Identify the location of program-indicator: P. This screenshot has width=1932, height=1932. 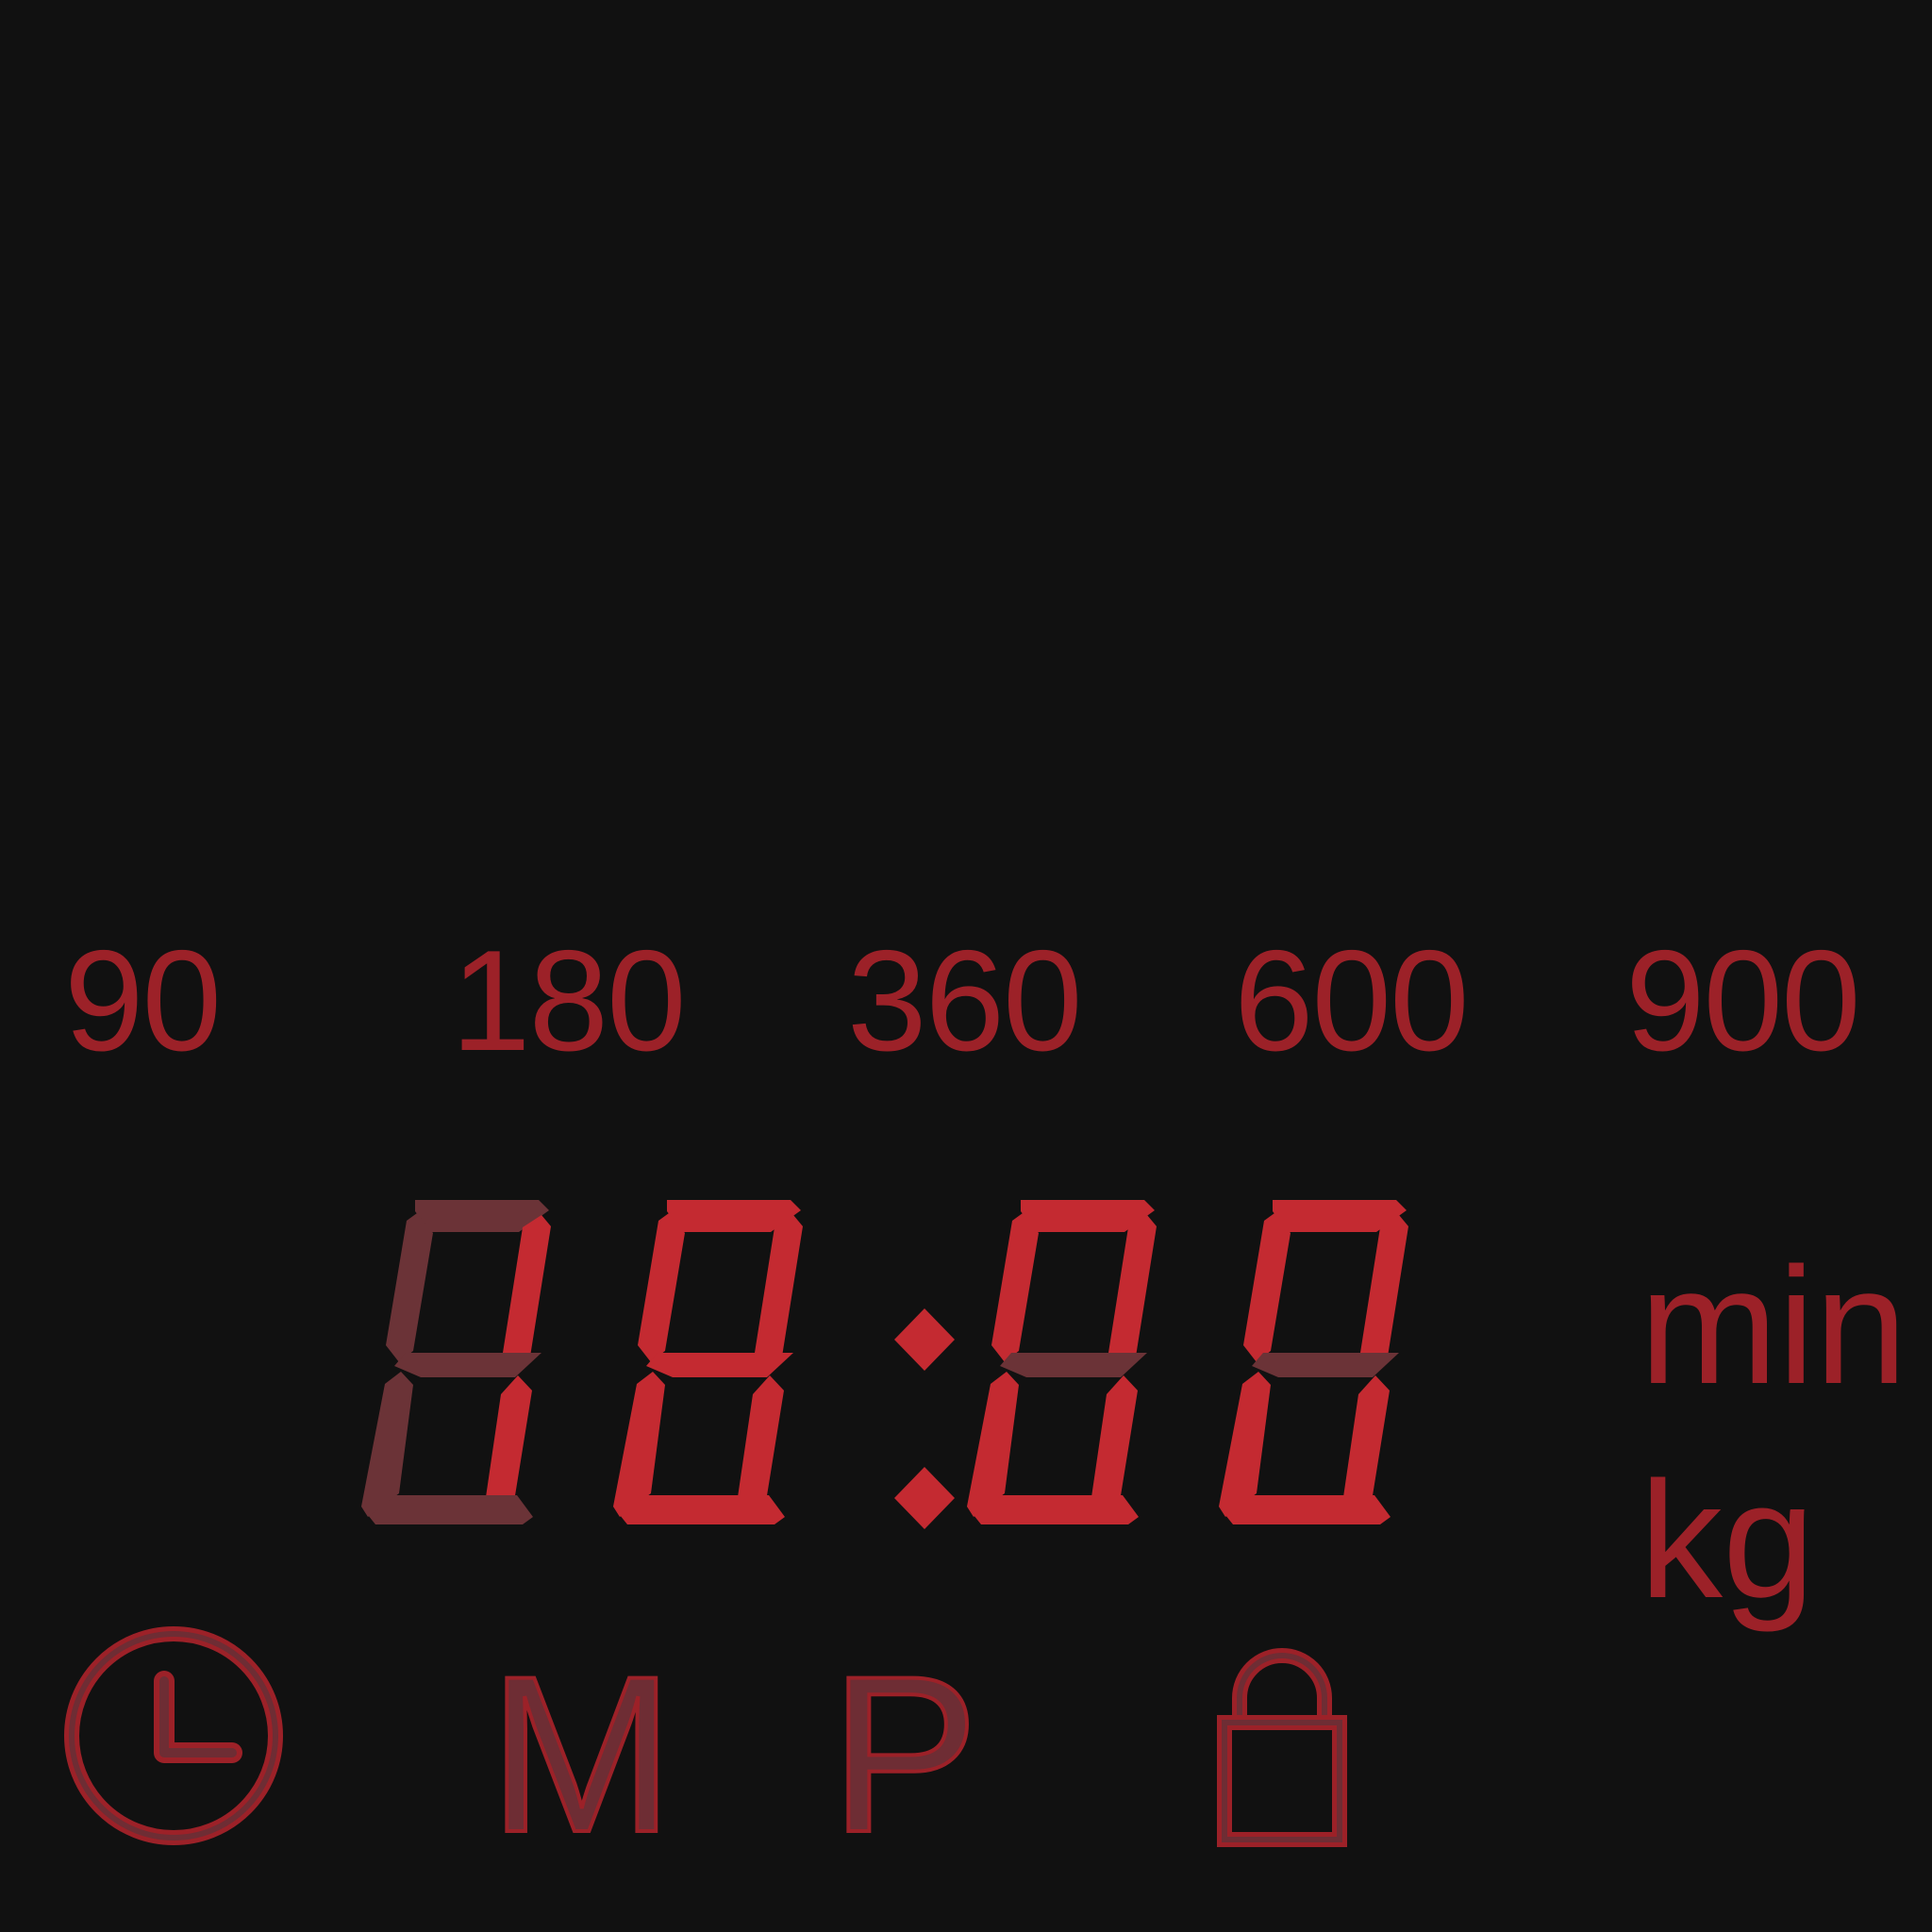
(904, 1755).